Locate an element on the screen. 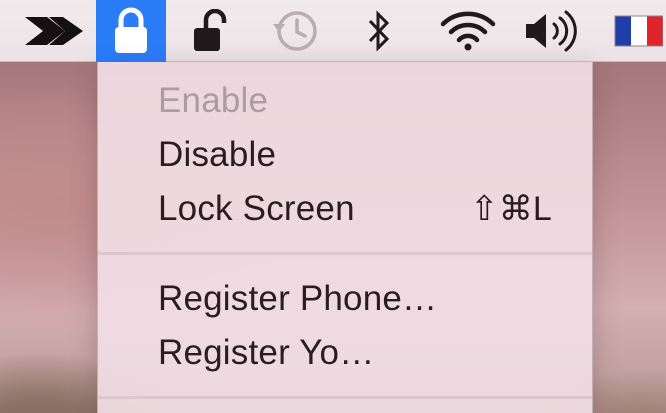 This screenshot has width=666, height=413. menu-item-lock-screen: Lock Screen ⇧⌘L is located at coordinates (345, 209).